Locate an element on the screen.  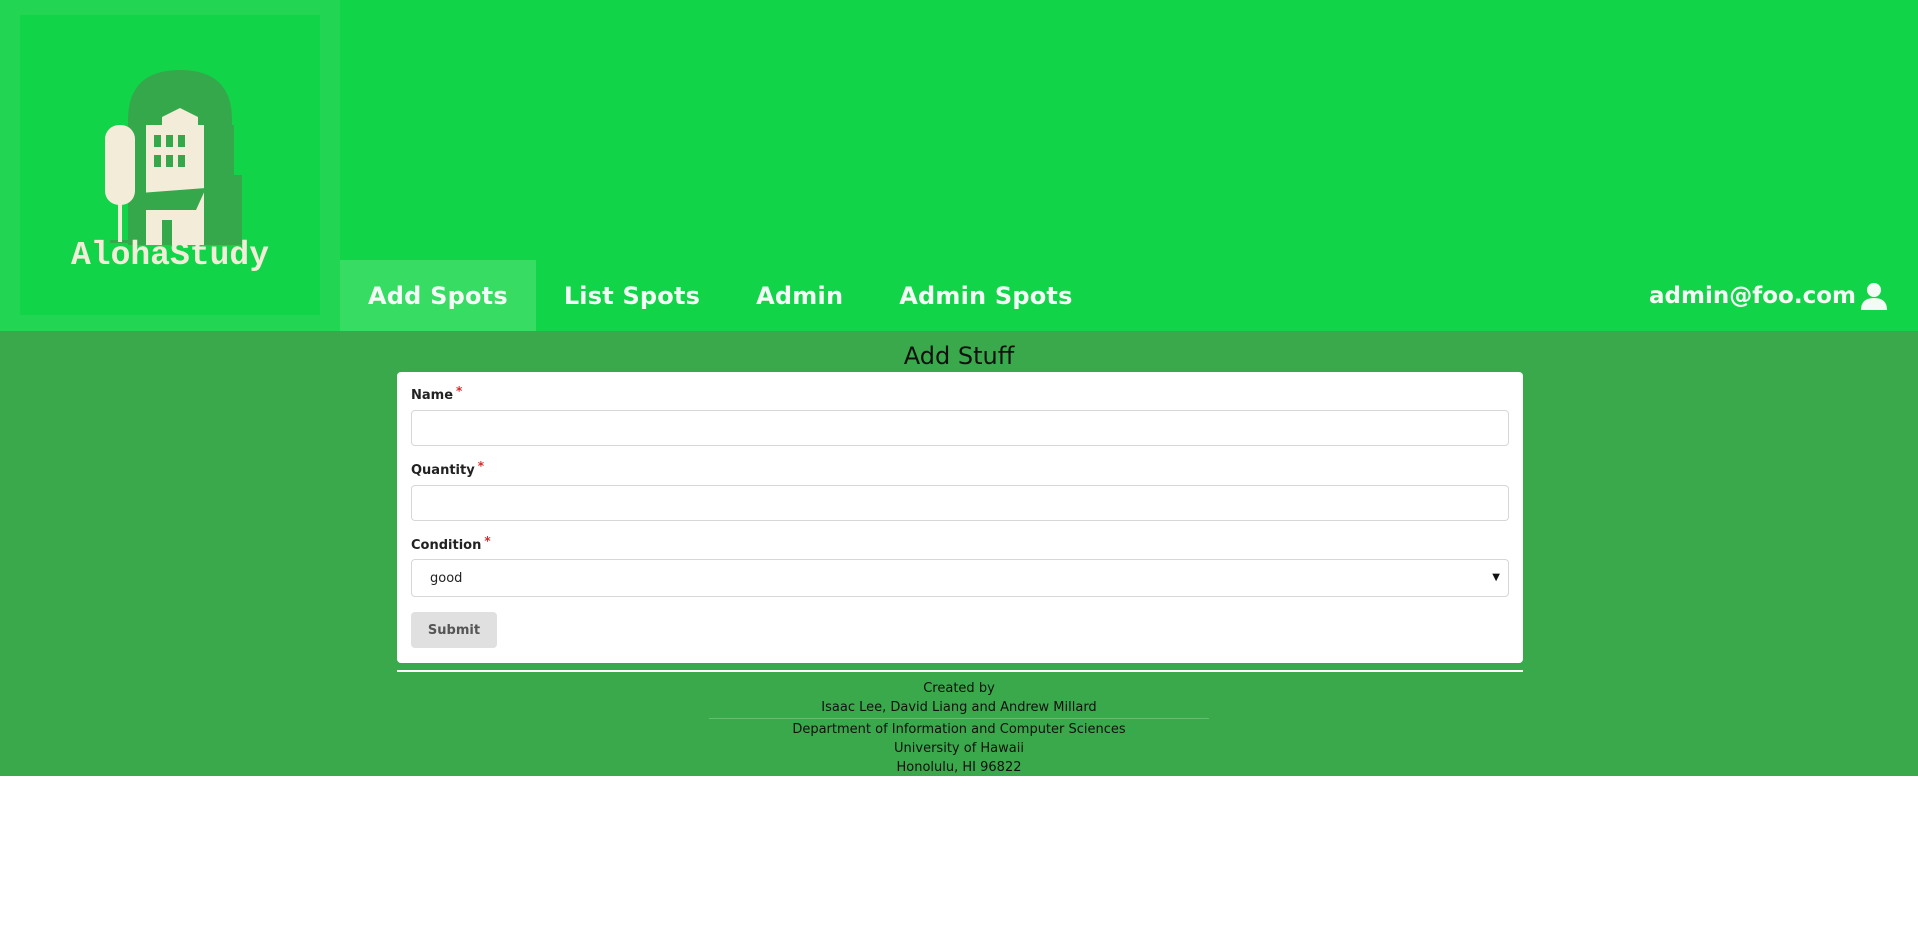
footer-created-by: Created by is located at coordinates (959, 688).